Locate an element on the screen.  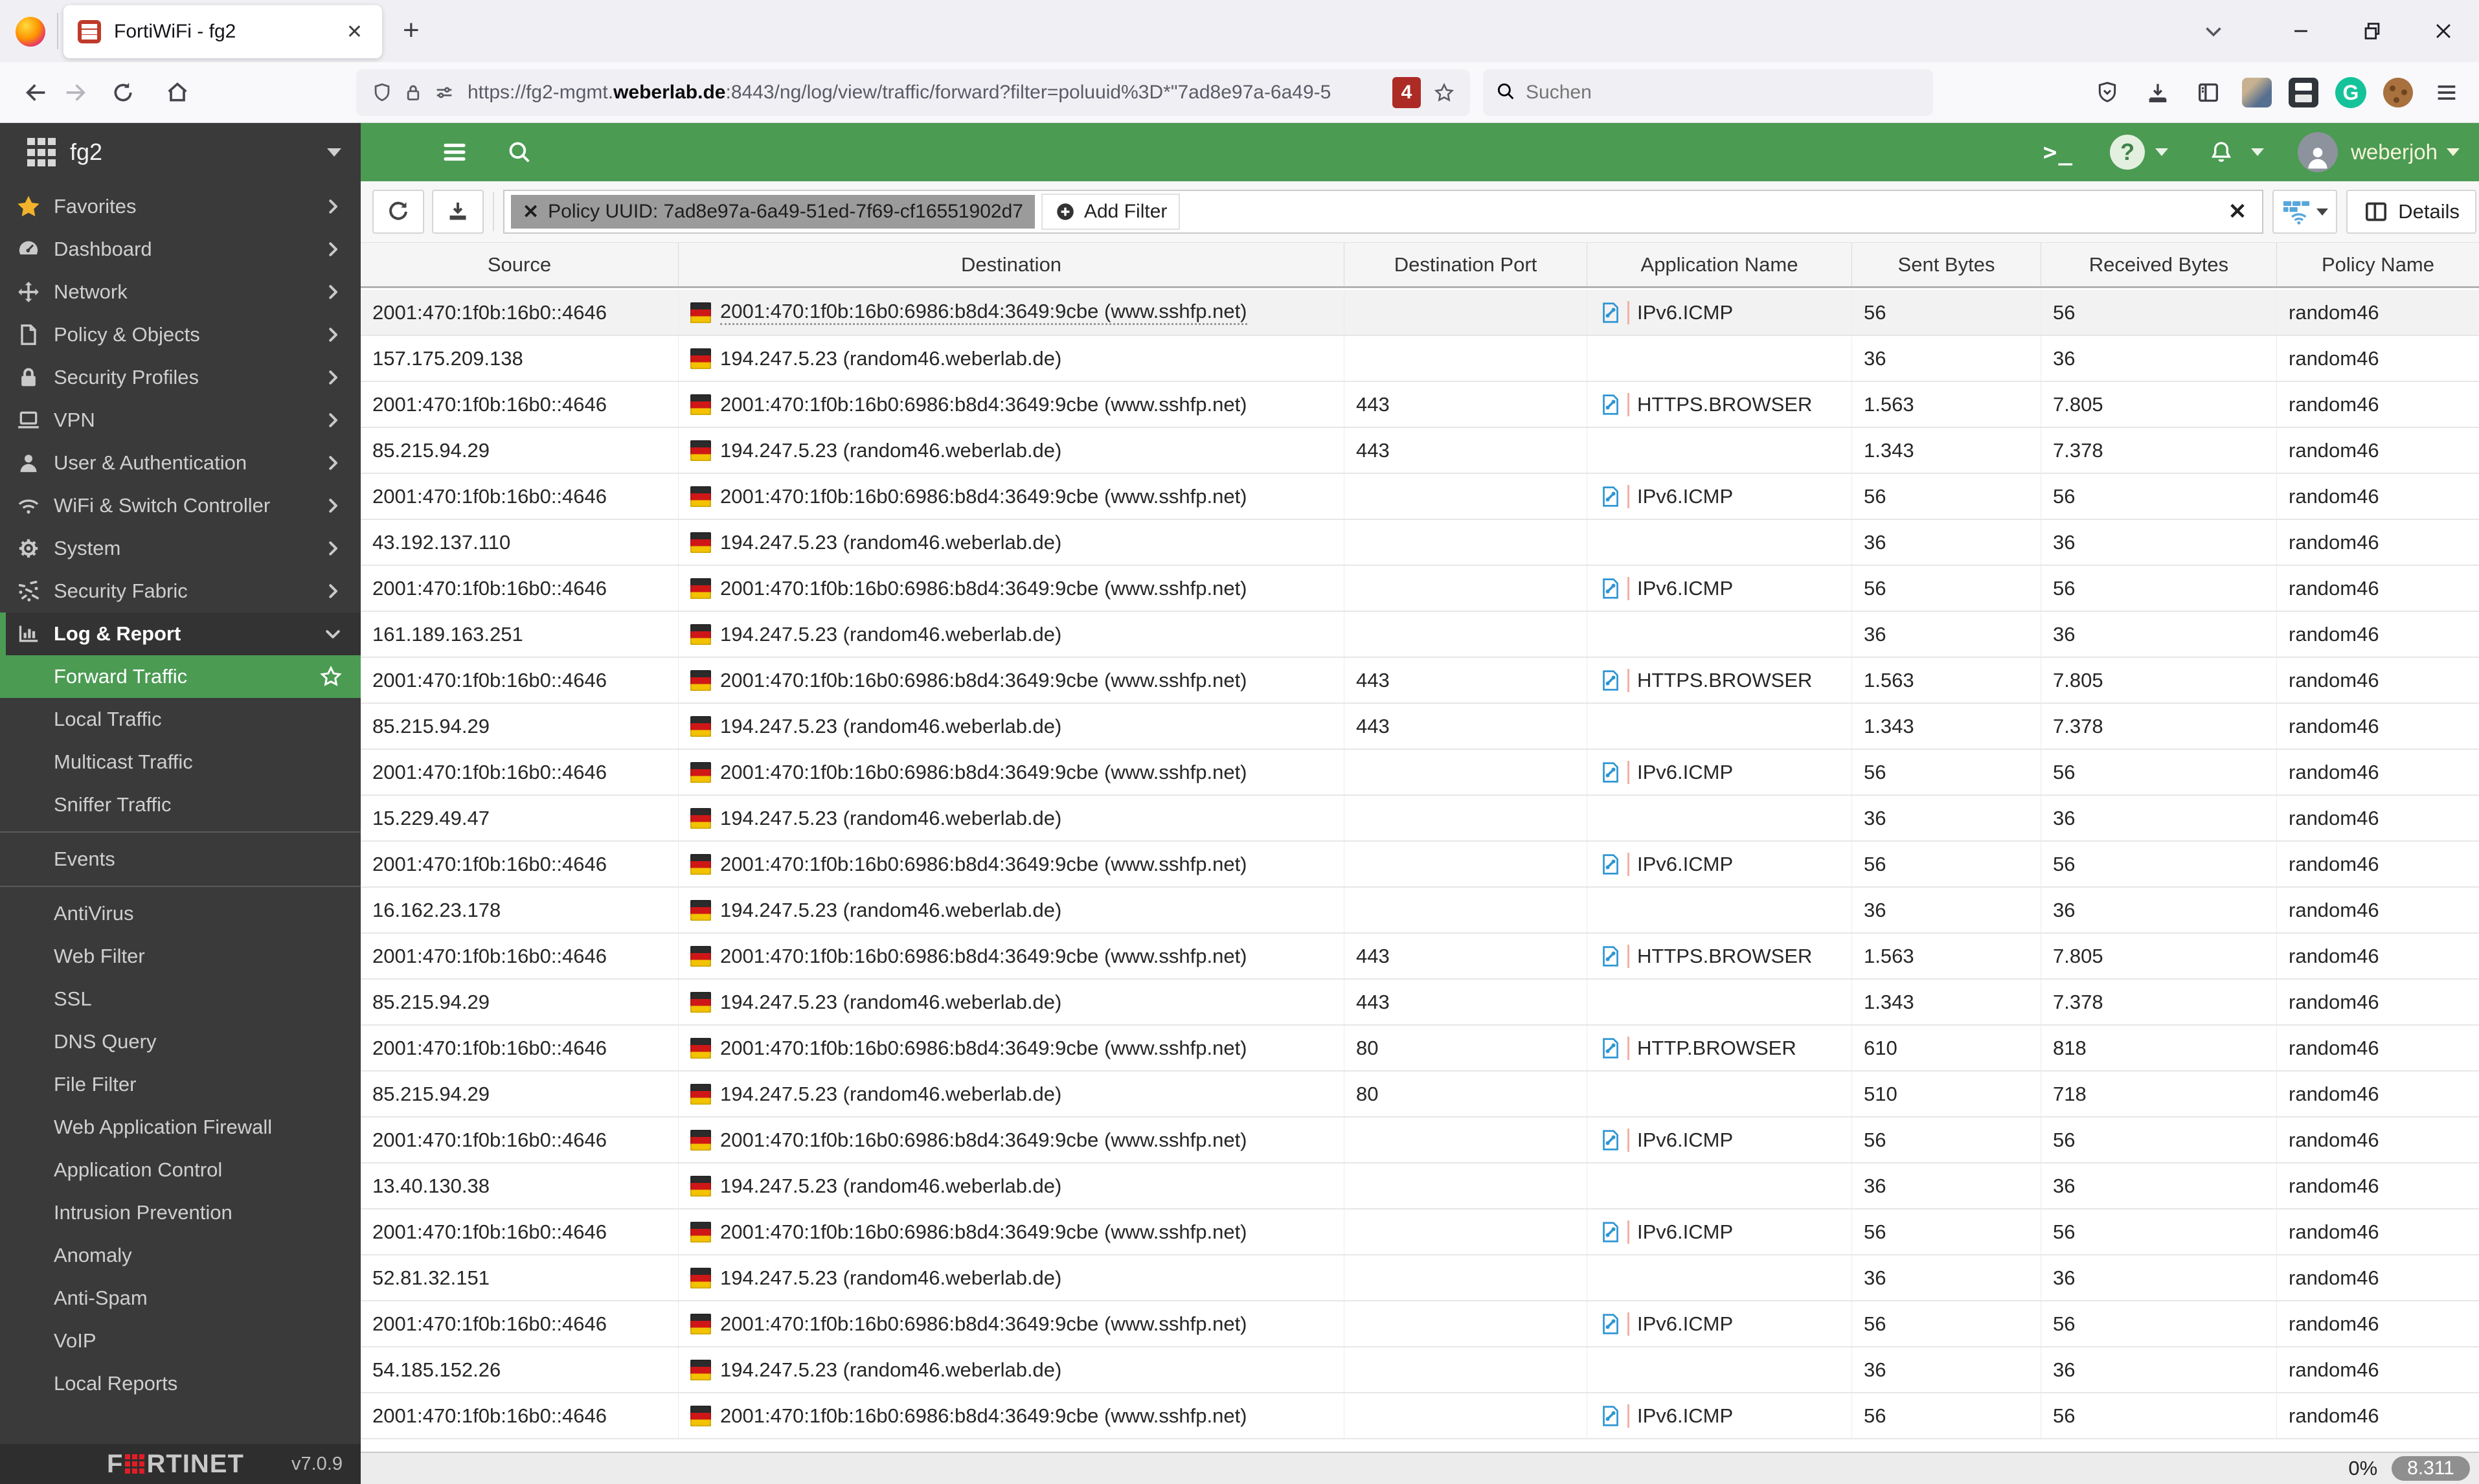
lock-icon is located at coordinates (413, 92).